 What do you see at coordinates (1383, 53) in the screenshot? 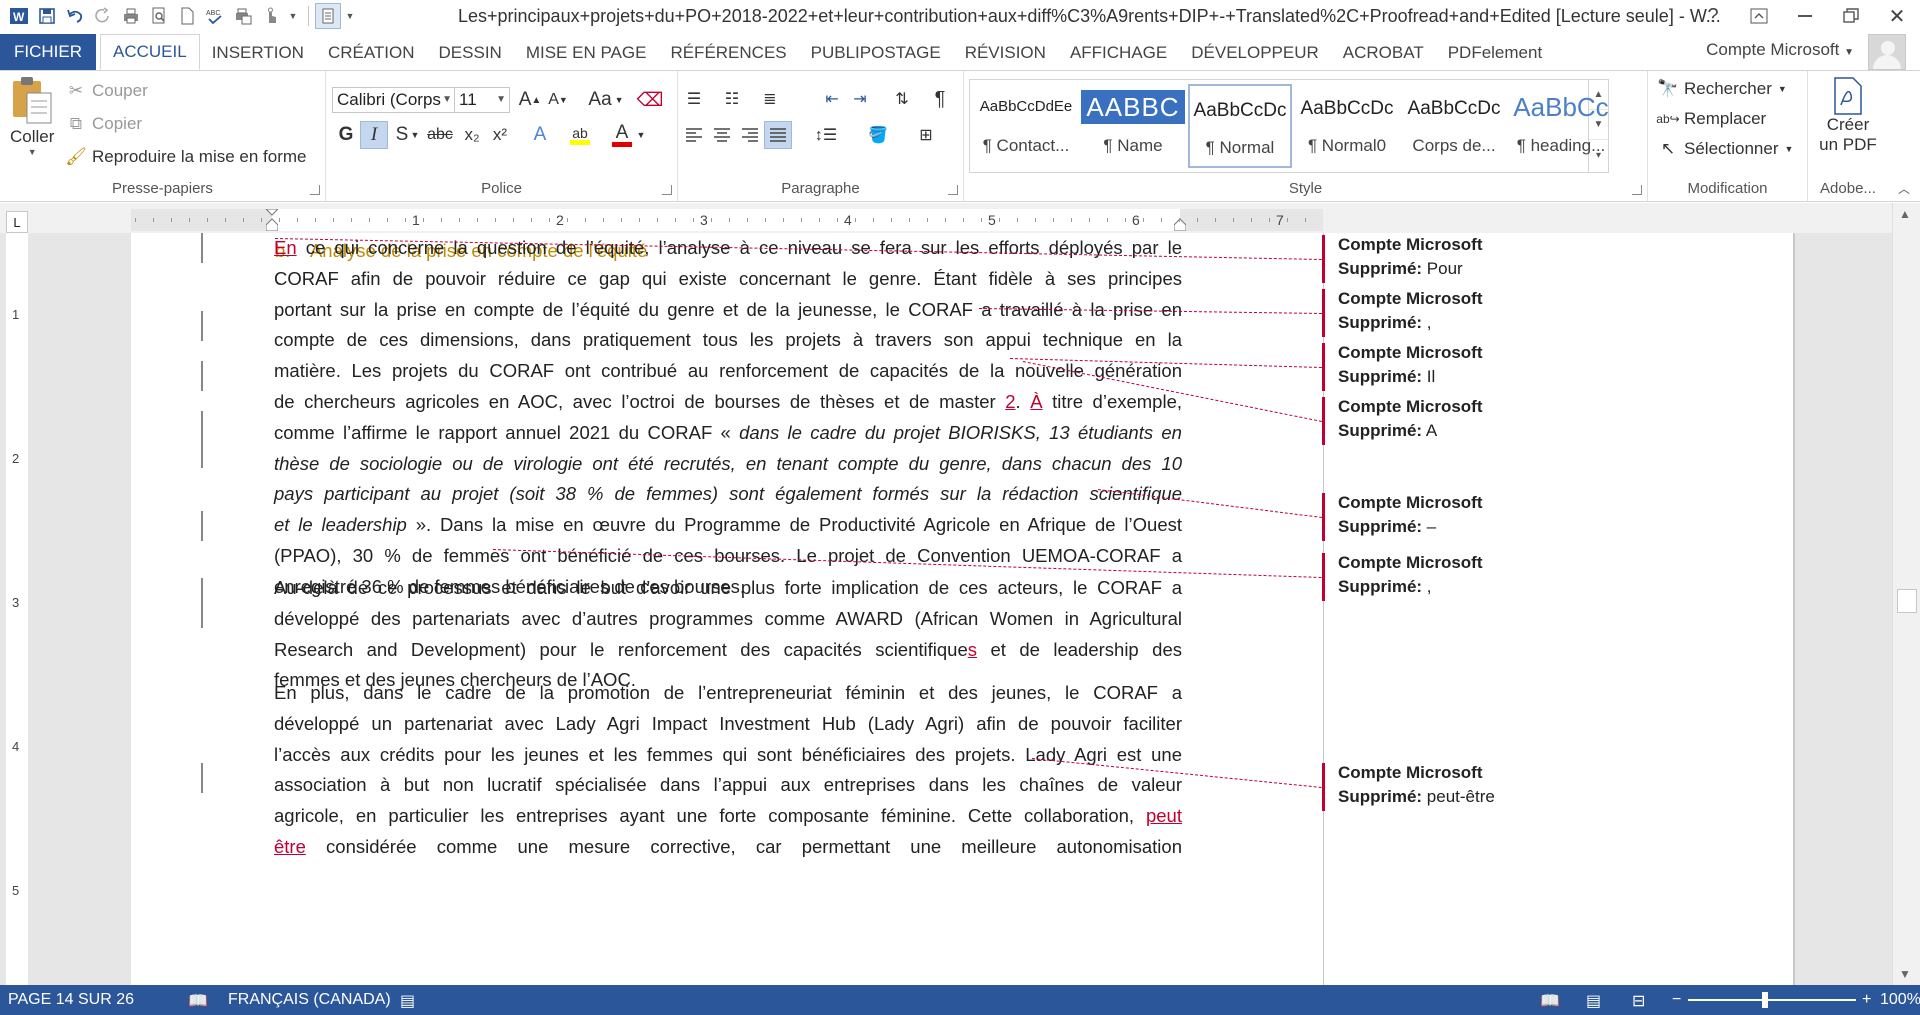
I see `tab-11: ACROBAT` at bounding box center [1383, 53].